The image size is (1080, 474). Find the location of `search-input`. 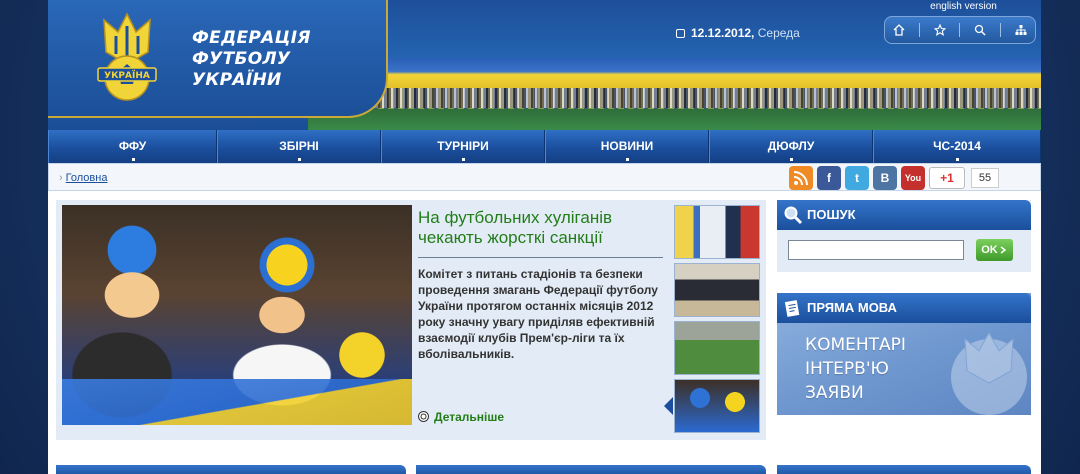

search-input is located at coordinates (876, 250).